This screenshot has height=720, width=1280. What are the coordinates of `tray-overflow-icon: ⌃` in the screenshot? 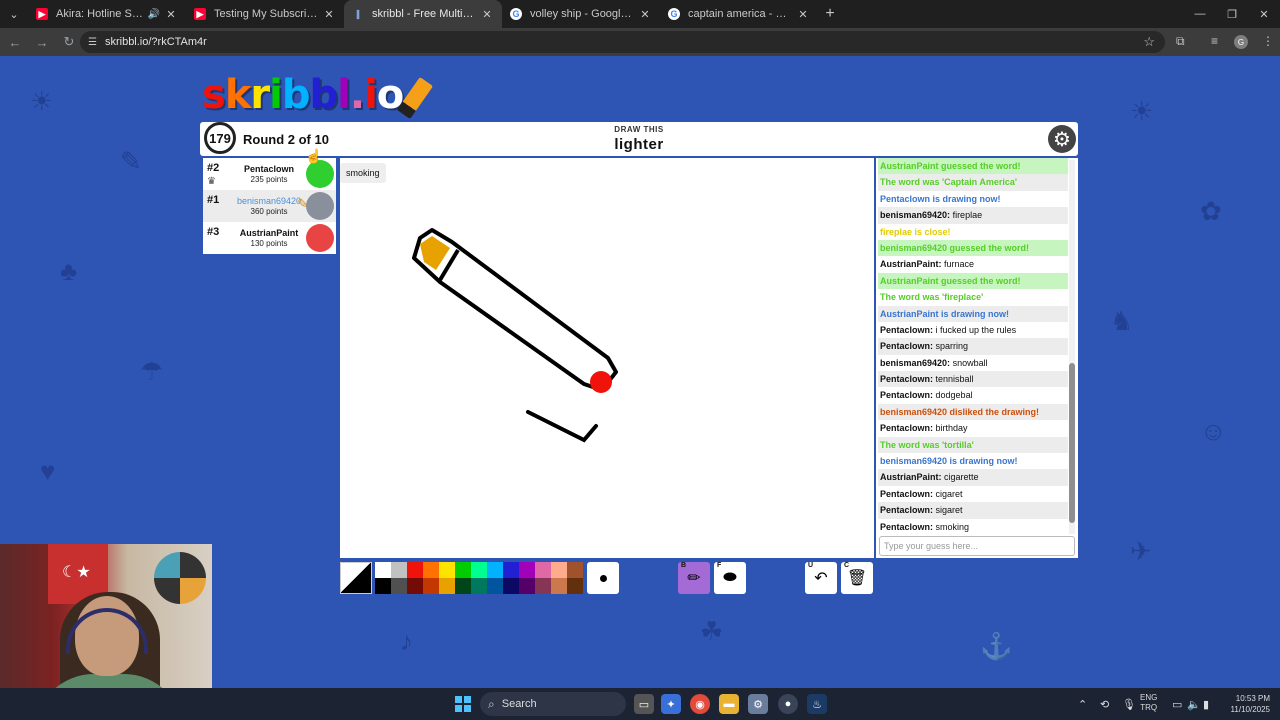 It's located at (1082, 704).